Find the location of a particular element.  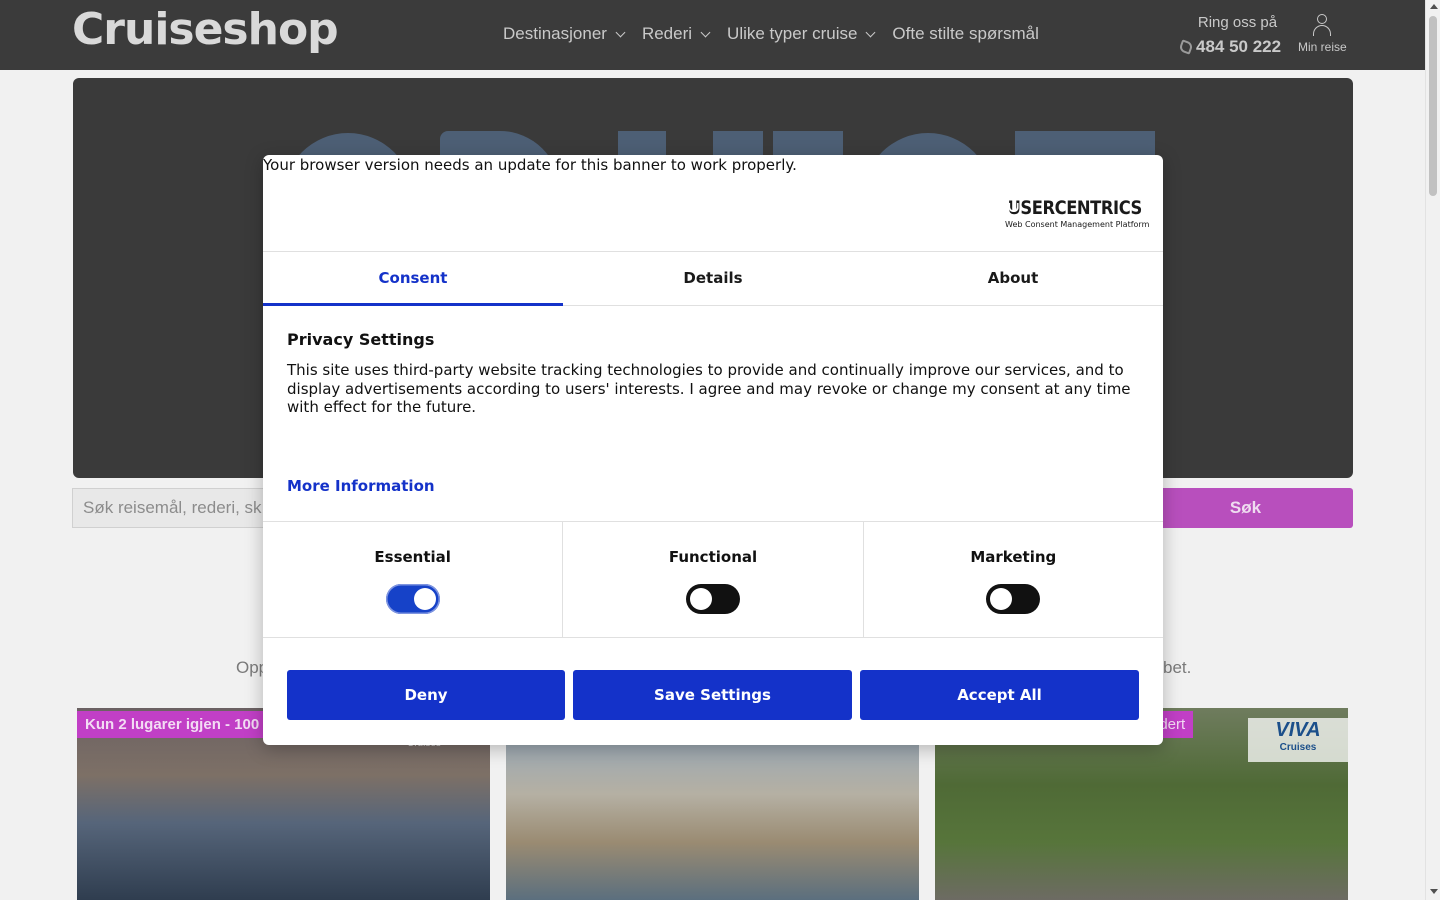

ring-label: Ring oss på is located at coordinates (1237, 22).